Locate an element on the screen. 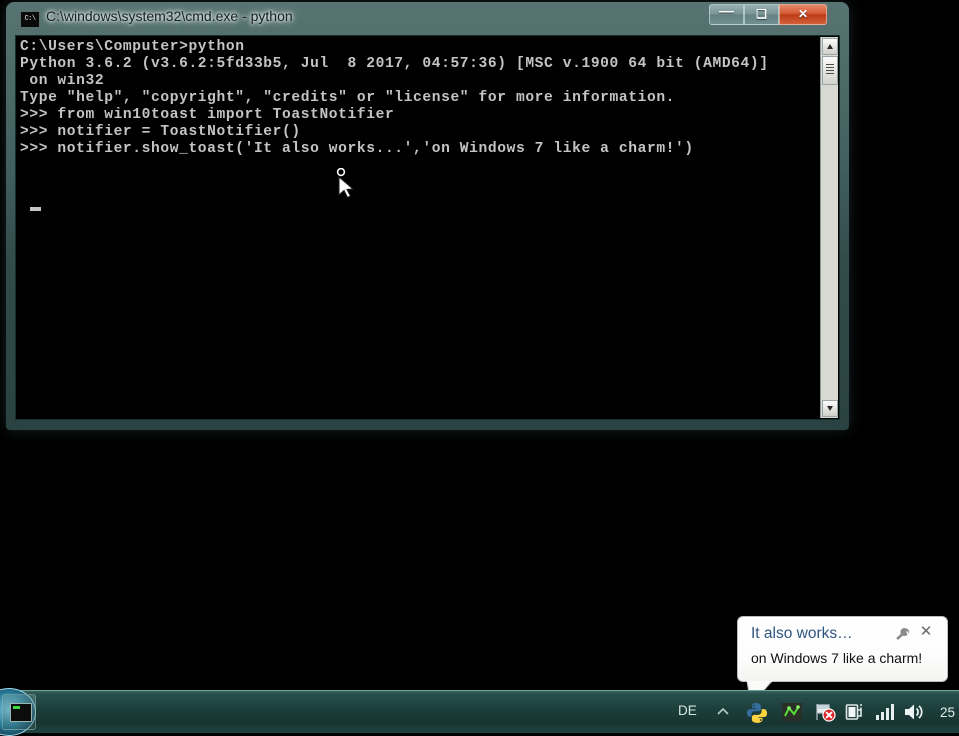 This screenshot has width=959, height=736. chevron-up-icon is located at coordinates (723, 712).